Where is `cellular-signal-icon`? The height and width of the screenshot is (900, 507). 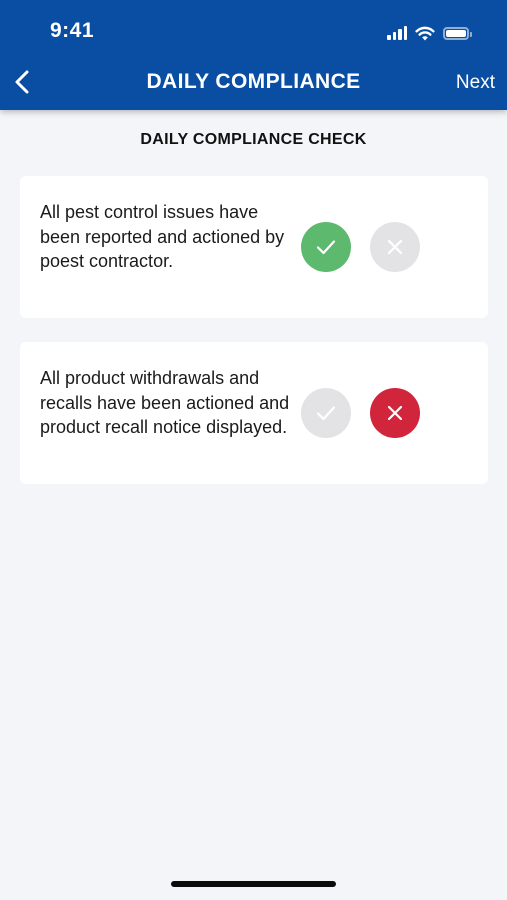 cellular-signal-icon is located at coordinates (397, 33).